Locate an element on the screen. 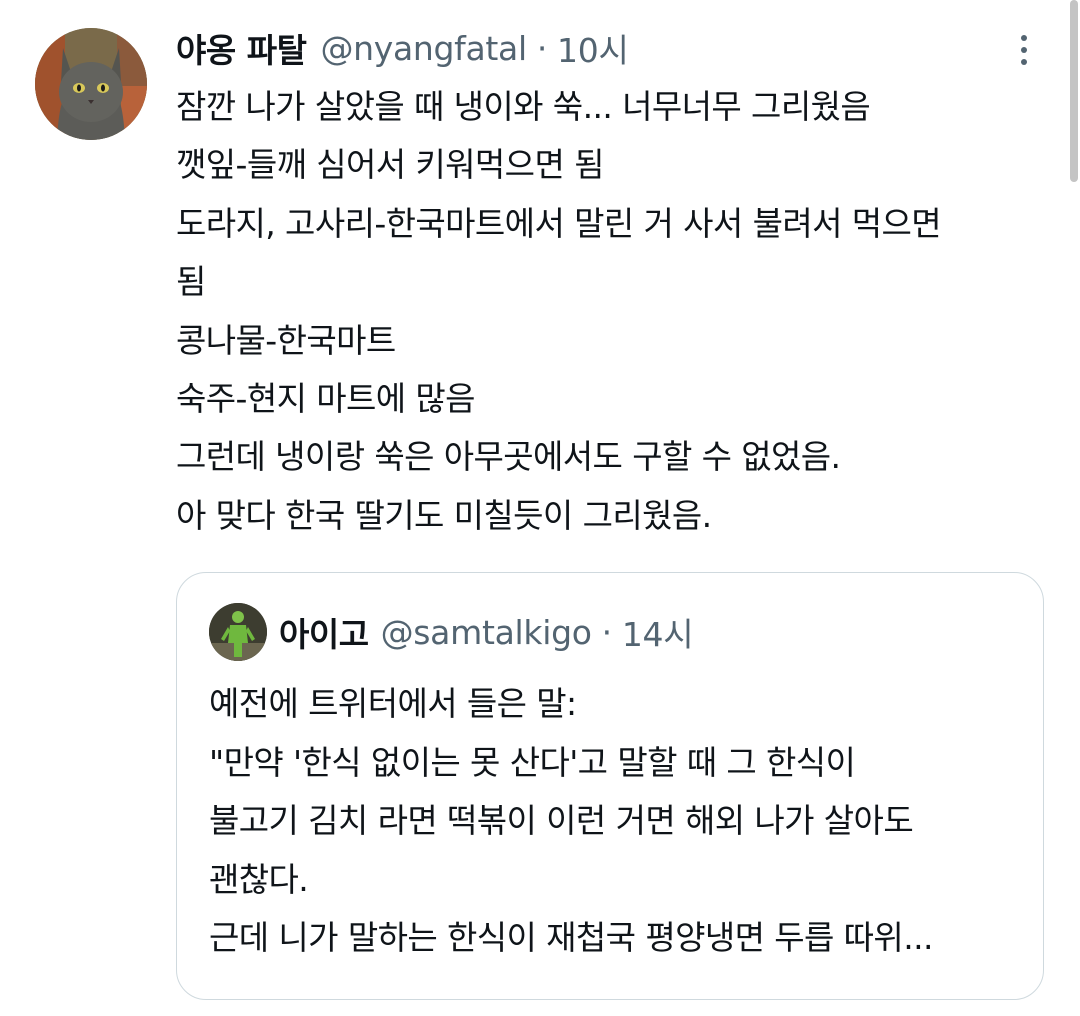 This screenshot has height=1016, width=1080. author-handle: @nyangfatal is located at coordinates (423, 48).